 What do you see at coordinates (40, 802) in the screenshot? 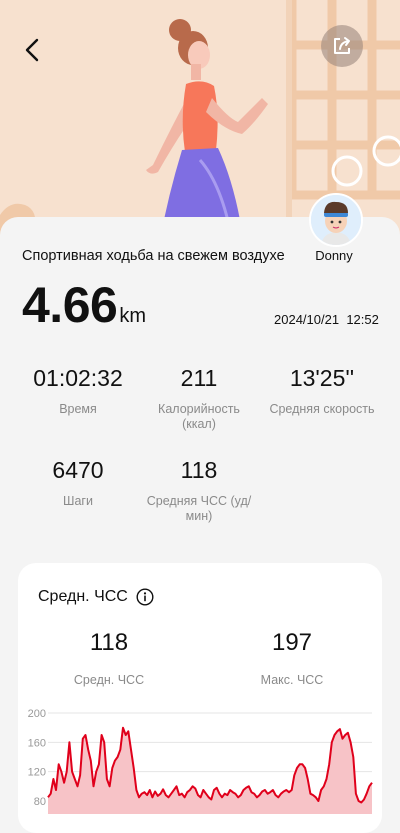
I see `y-tick-label: 80` at bounding box center [40, 802].